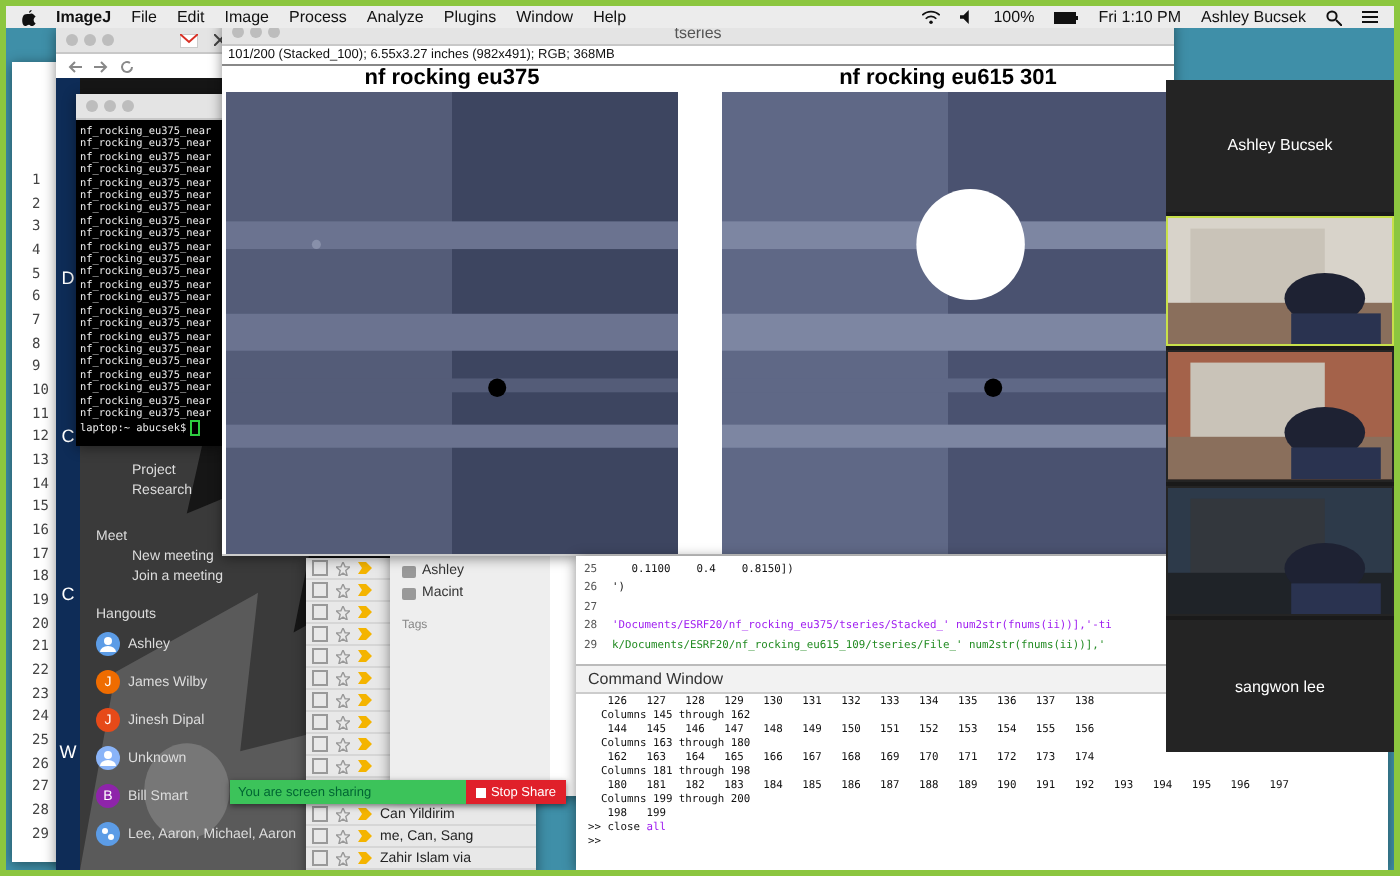 The height and width of the screenshot is (876, 1400). I want to click on menu-item: File, so click(144, 17).